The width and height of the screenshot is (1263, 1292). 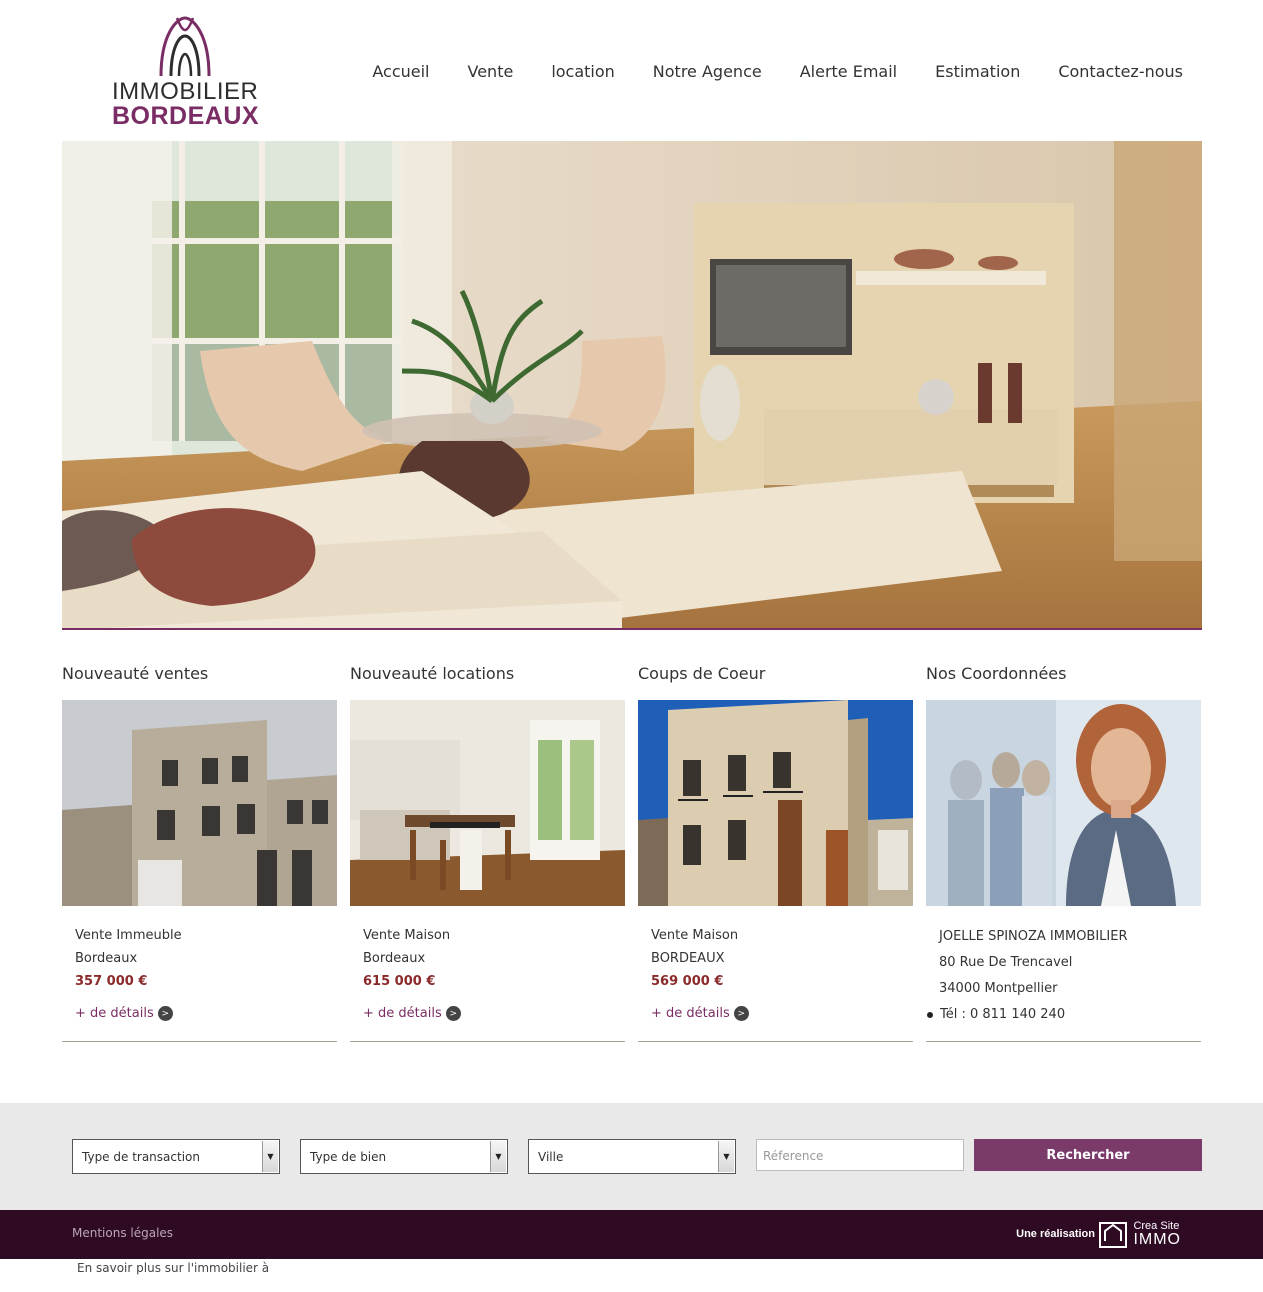 I want to click on city-value: Ville, so click(x=551, y=1157).